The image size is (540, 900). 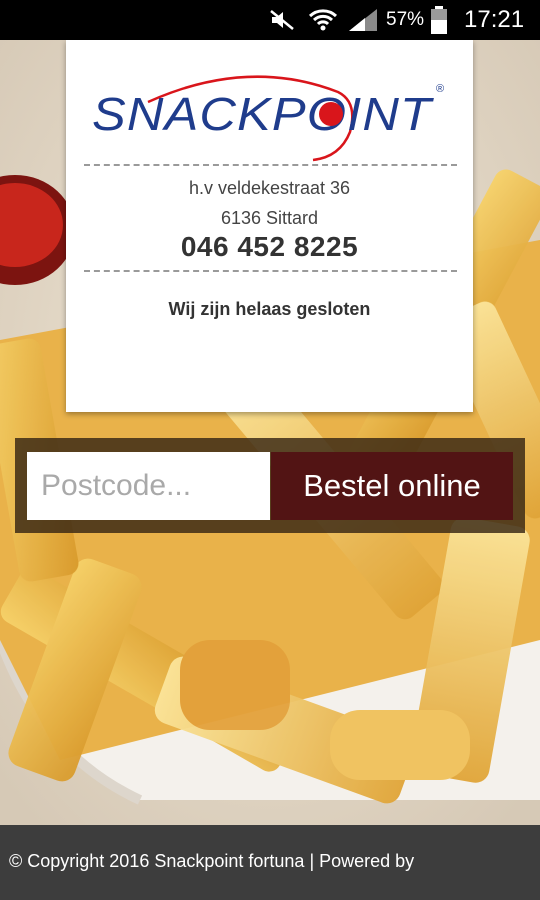 What do you see at coordinates (364, 20) in the screenshot?
I see `signal-icon` at bounding box center [364, 20].